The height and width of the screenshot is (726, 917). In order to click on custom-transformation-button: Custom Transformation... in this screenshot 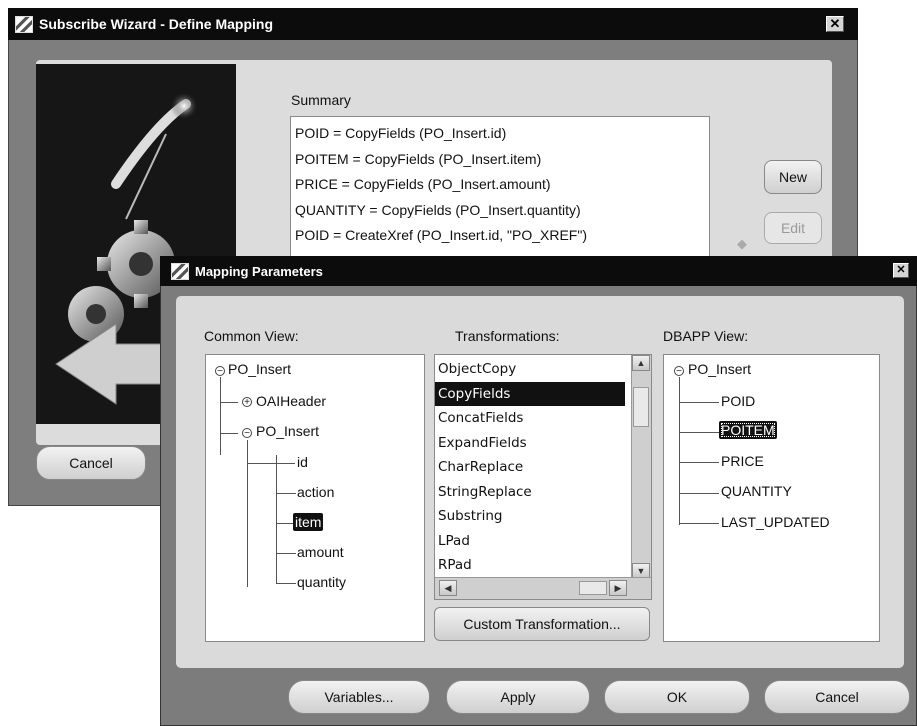, I will do `click(542, 624)`.